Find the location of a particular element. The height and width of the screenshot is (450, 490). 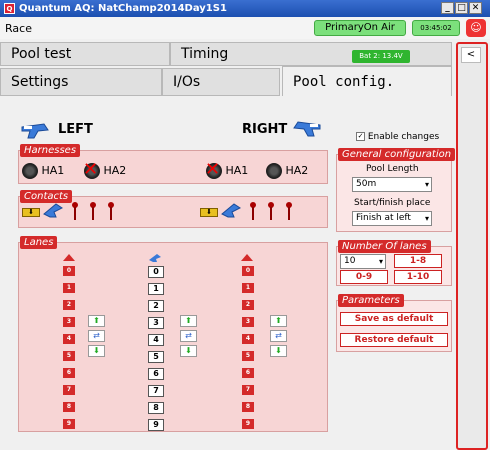

enable-changes-label: Enable changes is located at coordinates (403, 137).